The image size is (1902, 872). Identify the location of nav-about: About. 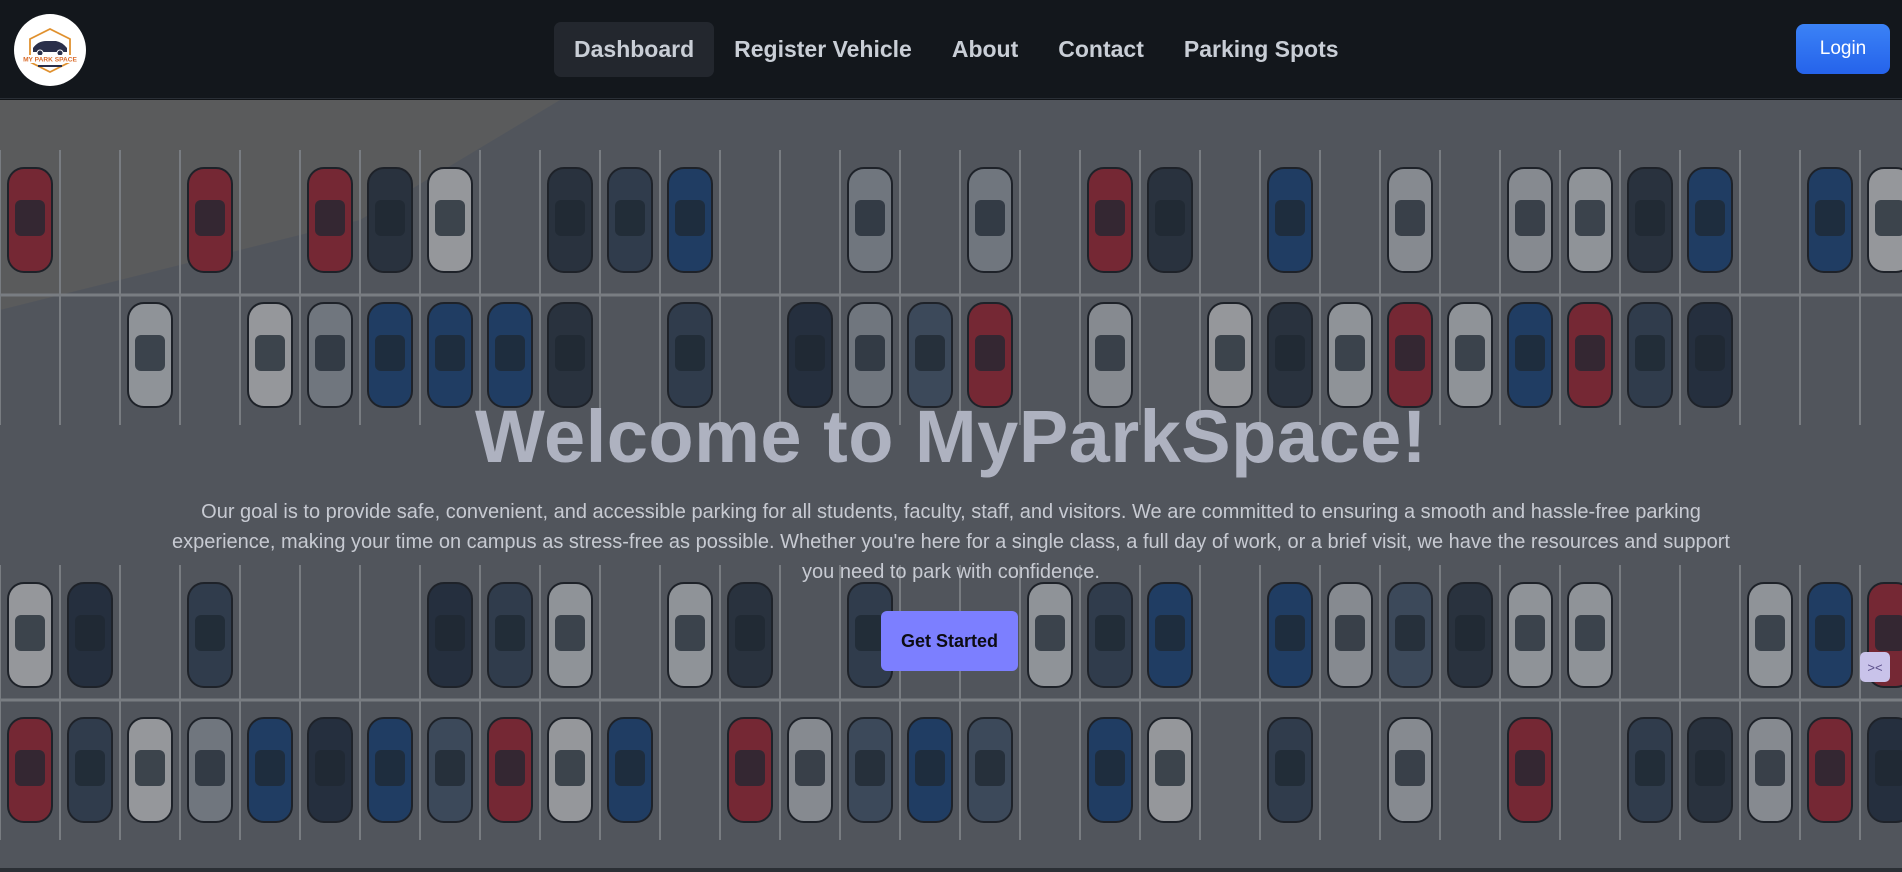
(985, 49).